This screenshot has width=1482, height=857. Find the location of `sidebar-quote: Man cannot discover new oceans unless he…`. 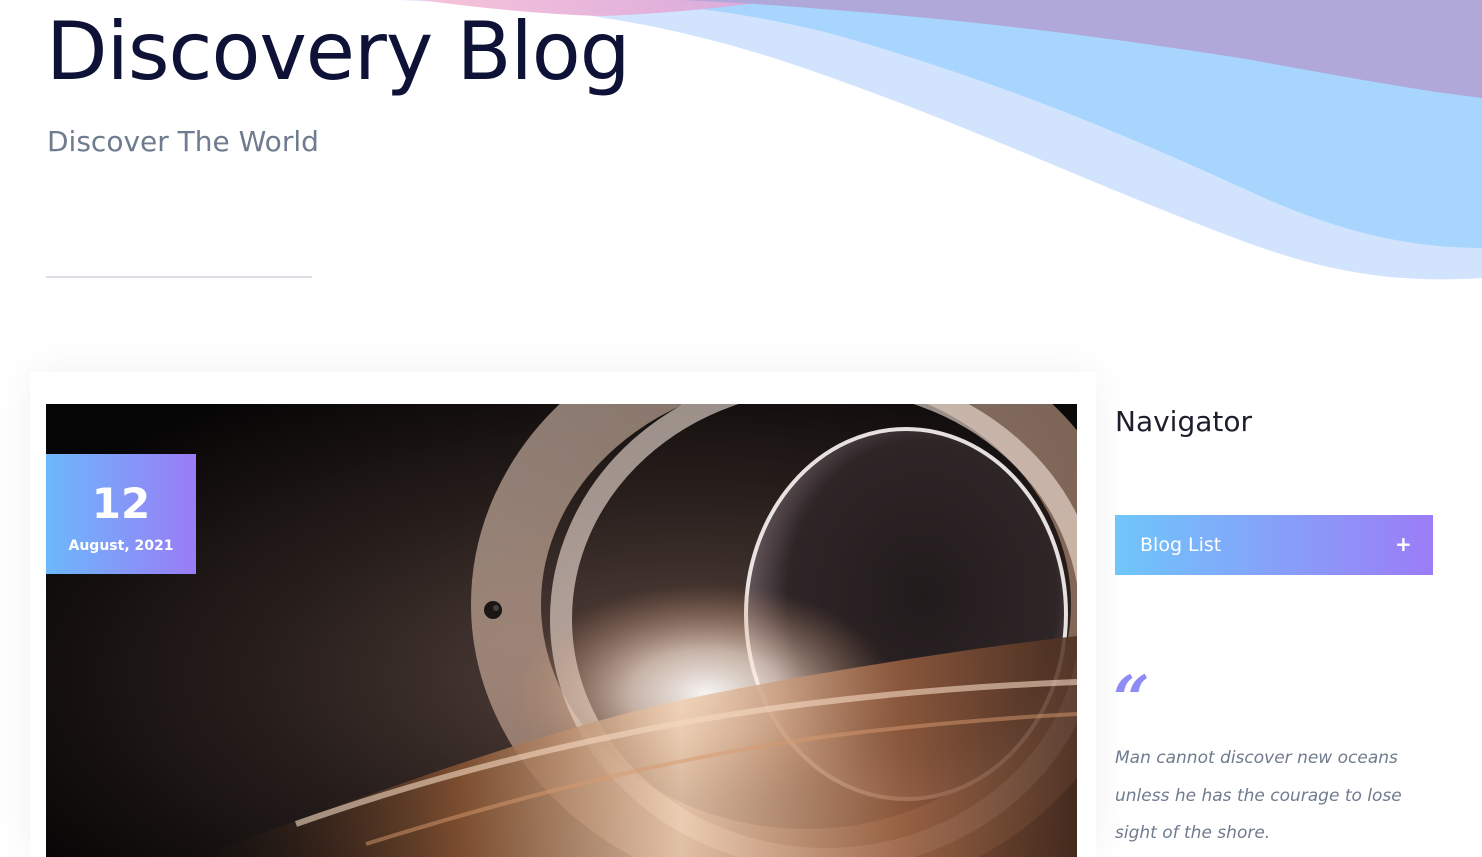

sidebar-quote: Man cannot discover new oceans unless he… is located at coordinates (1258, 795).